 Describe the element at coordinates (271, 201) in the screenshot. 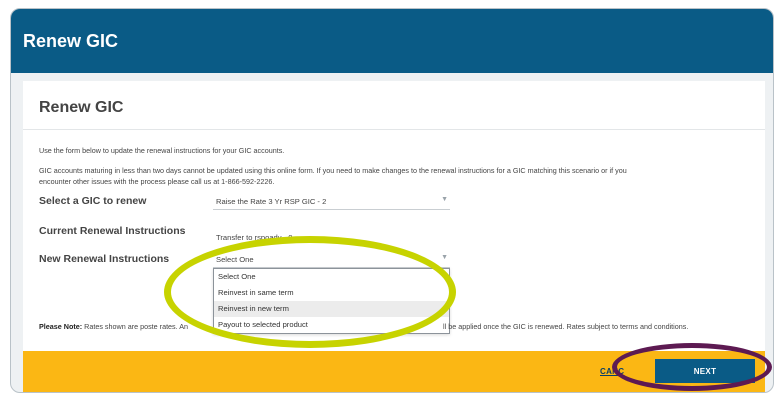

I see `select-gic-value: Raise the Rate 3 Yr RSP GIC - 2` at that location.